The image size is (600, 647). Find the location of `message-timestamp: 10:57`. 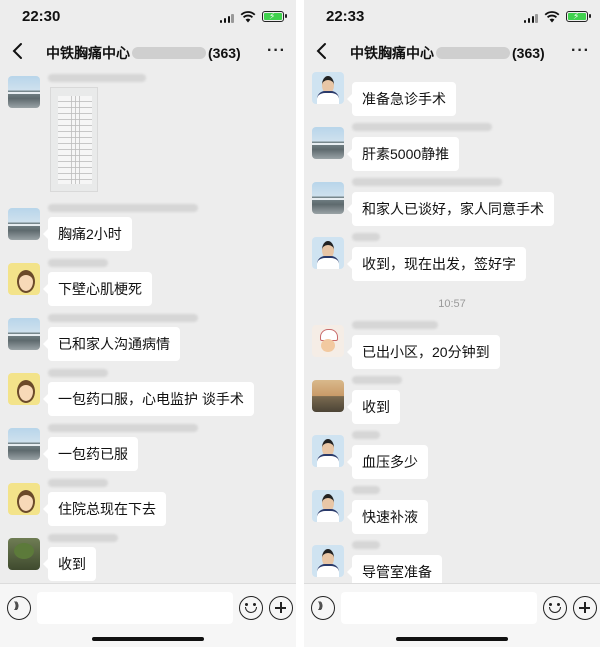

message-timestamp: 10:57 is located at coordinates (452, 304).